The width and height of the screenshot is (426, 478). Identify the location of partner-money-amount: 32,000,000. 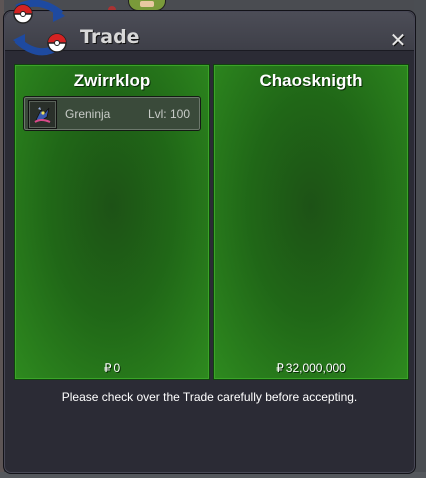
(315, 368).